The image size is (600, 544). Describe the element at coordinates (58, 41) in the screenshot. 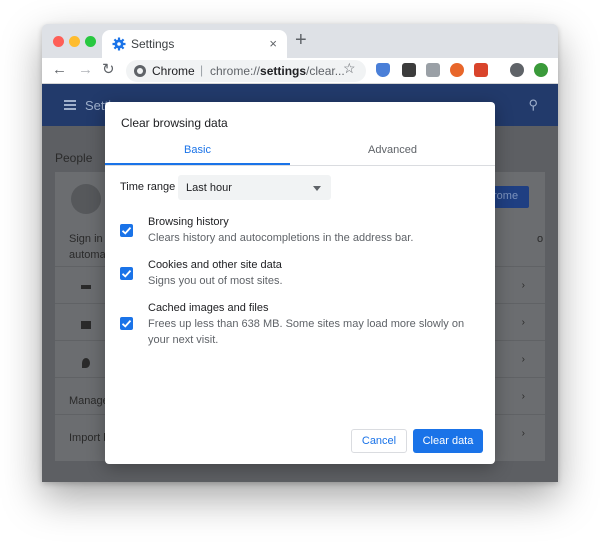

I see `close-window-button` at that location.